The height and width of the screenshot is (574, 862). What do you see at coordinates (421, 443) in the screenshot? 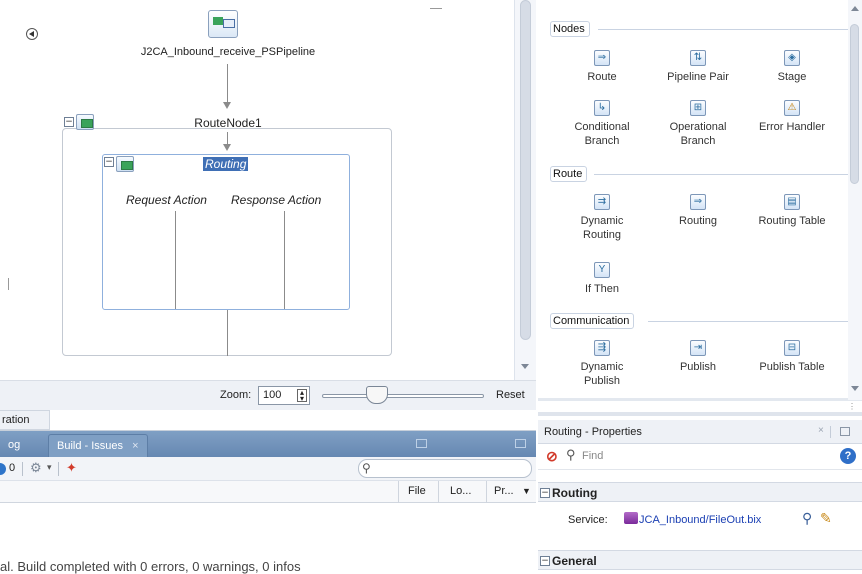
I see `minimize-icon` at bounding box center [421, 443].